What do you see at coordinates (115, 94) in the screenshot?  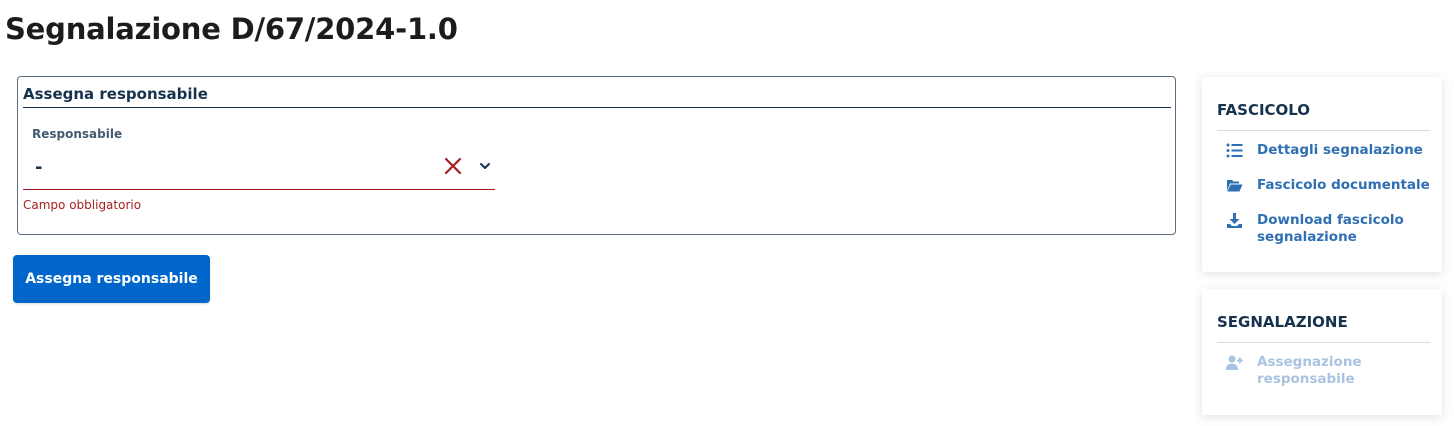 I see `fieldset-legend: Assegna responsabile` at bounding box center [115, 94].